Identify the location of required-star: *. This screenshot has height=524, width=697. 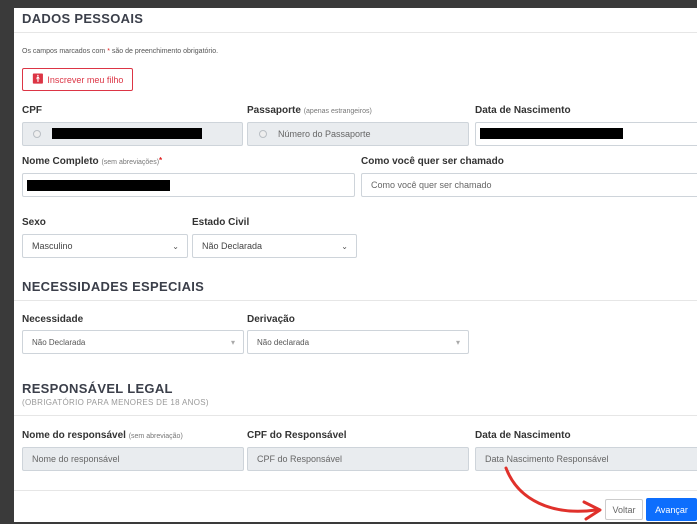
(108, 51).